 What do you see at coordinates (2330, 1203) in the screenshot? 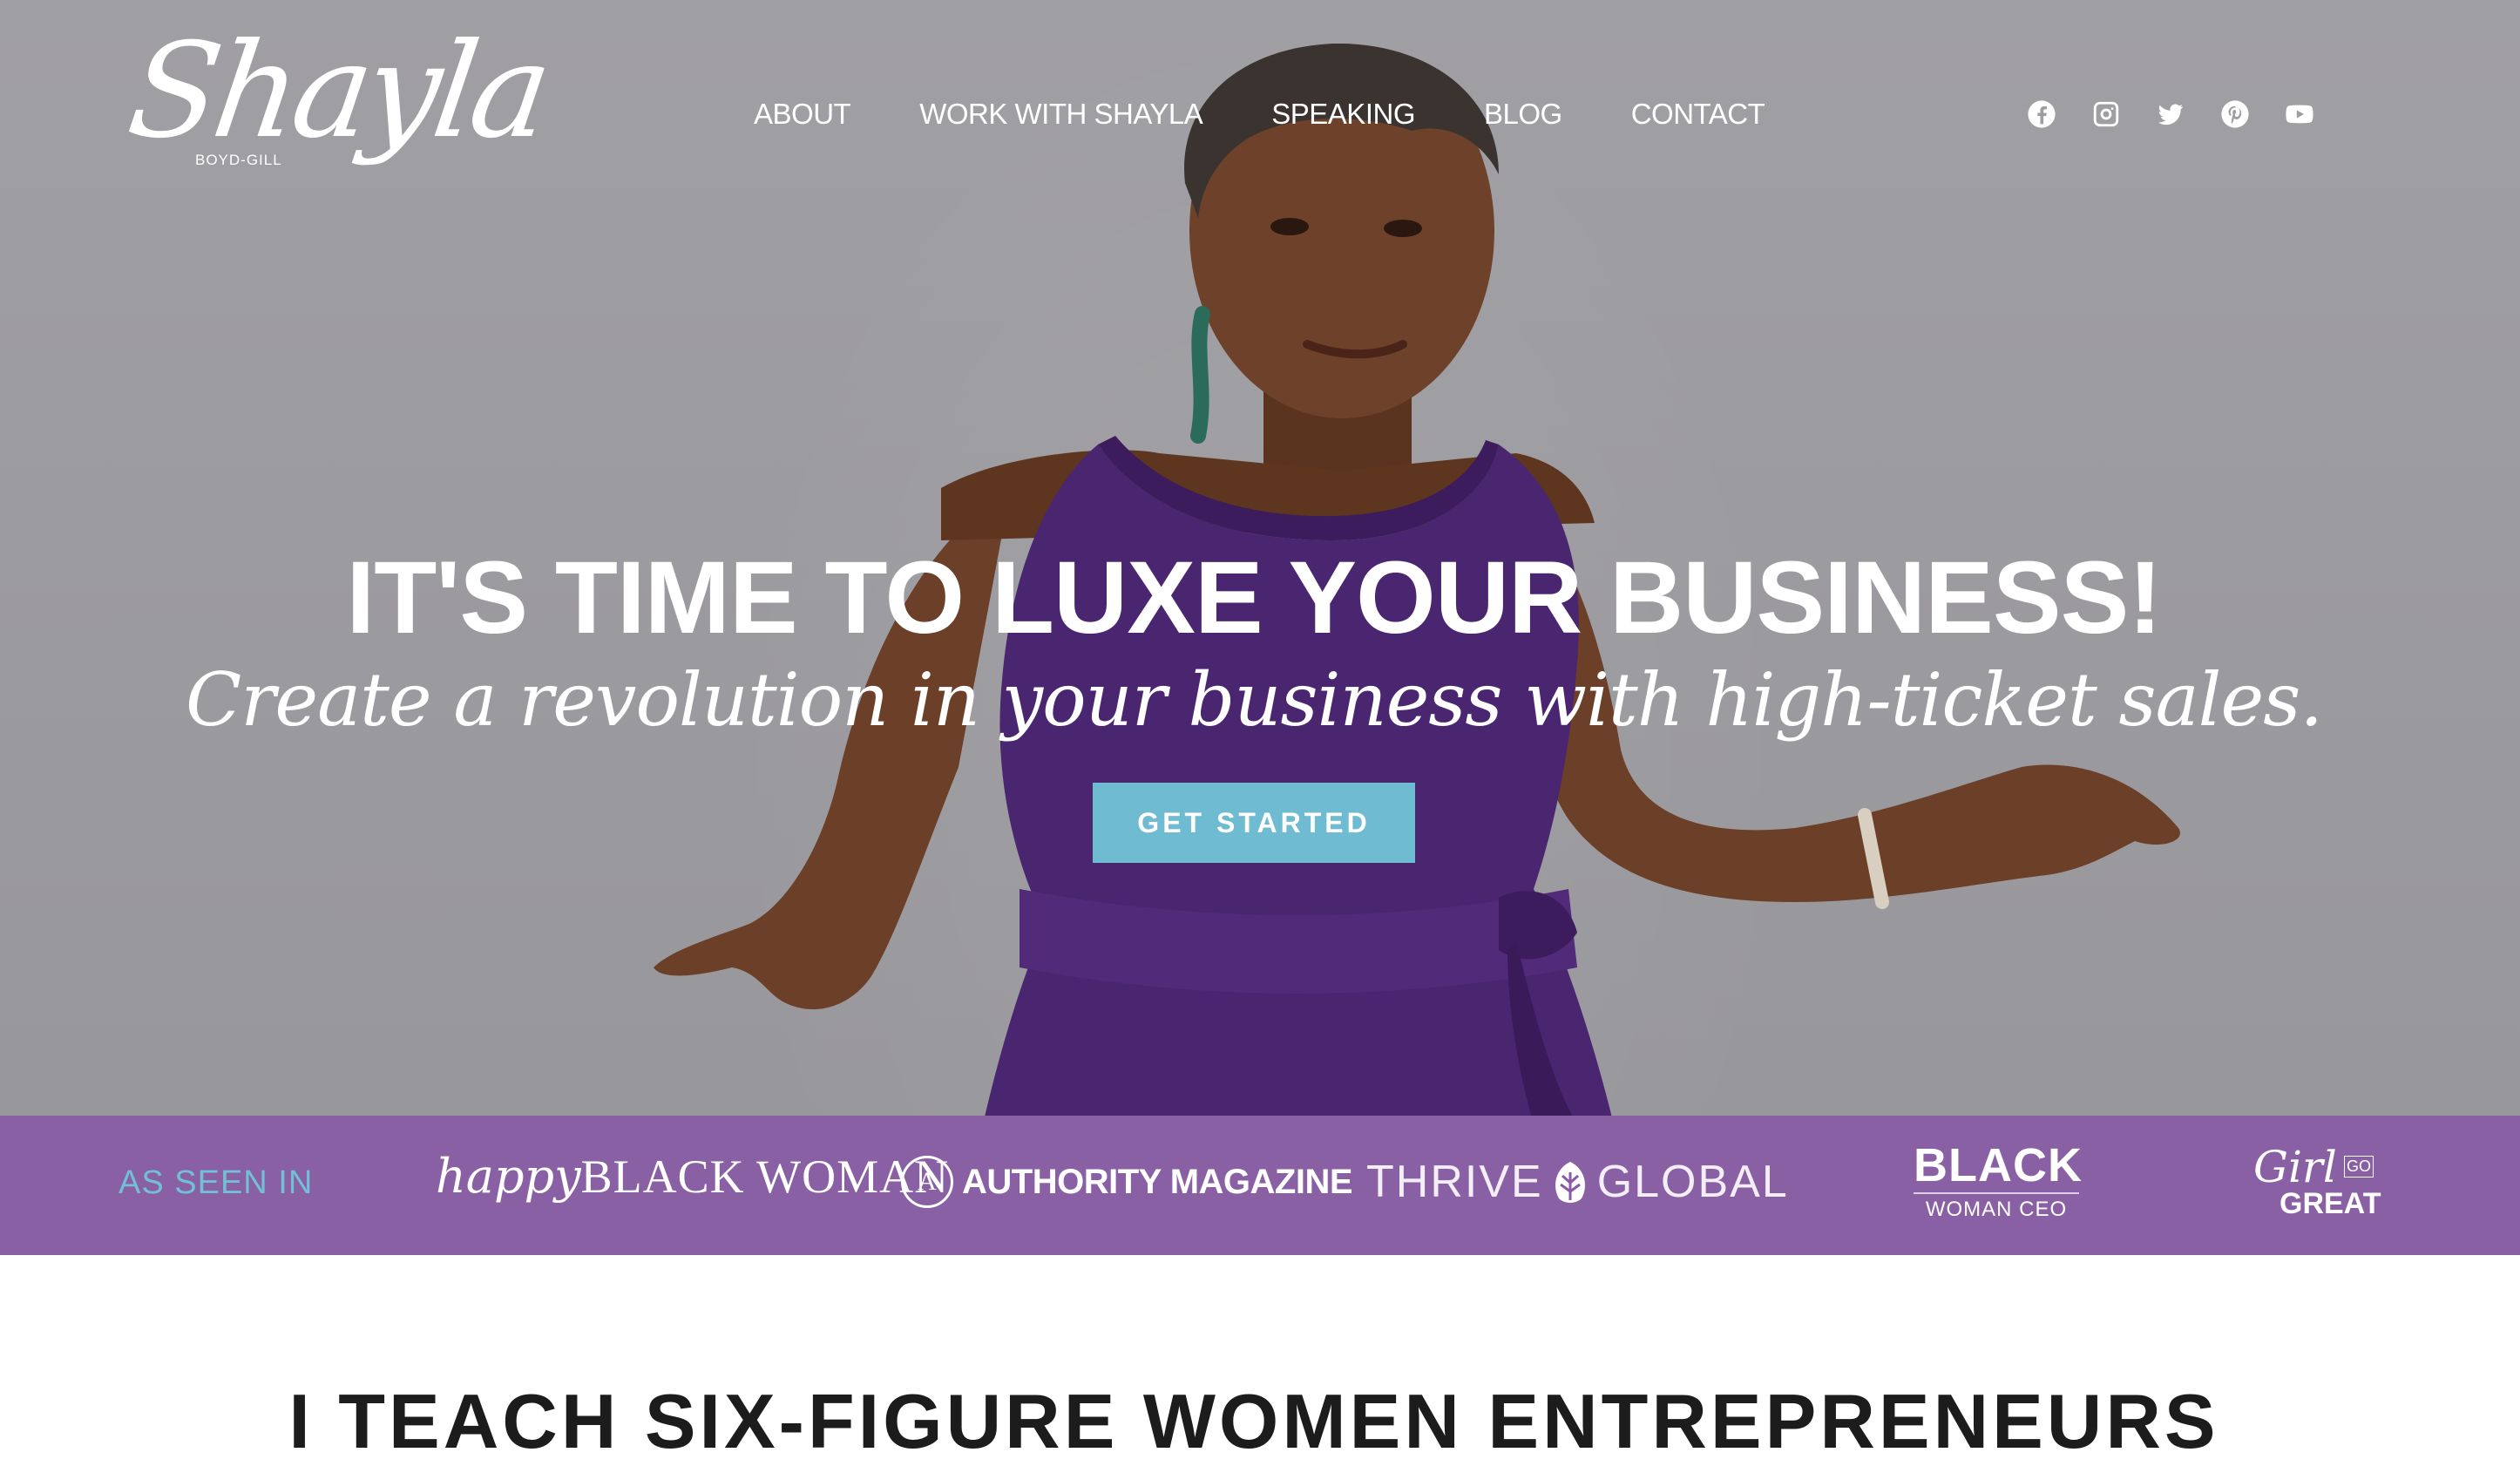
I see `great-text: GREAT` at bounding box center [2330, 1203].